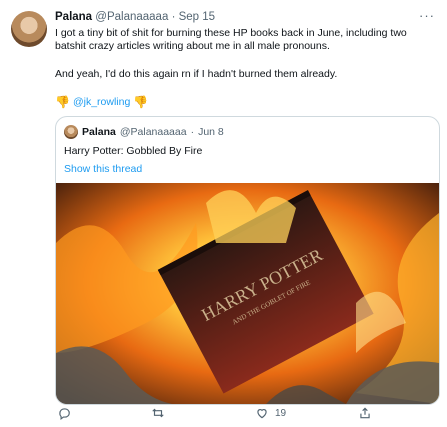  I want to click on avatar, so click(29, 29).